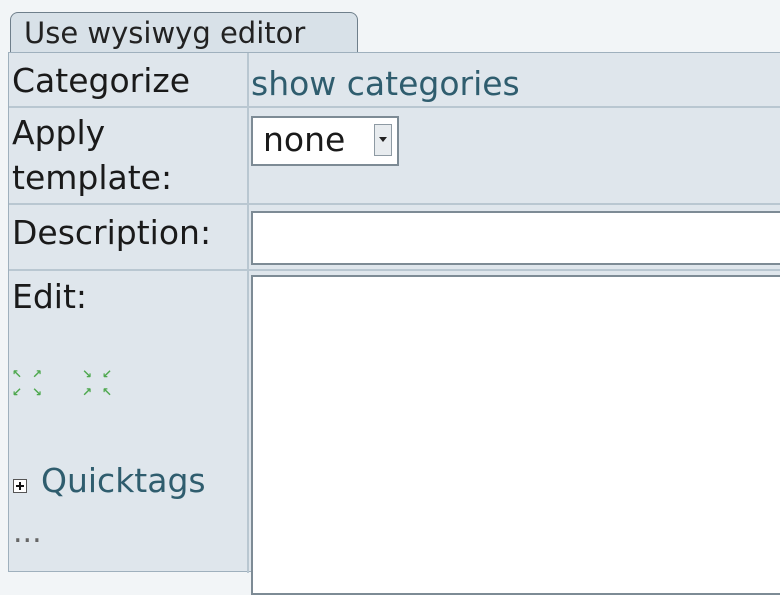  What do you see at coordinates (101, 80) in the screenshot?
I see `categorize-label: Categorize` at bounding box center [101, 80].